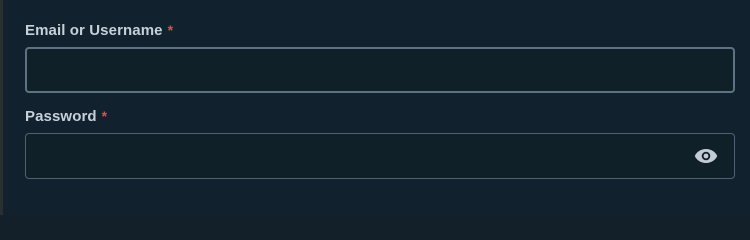  What do you see at coordinates (380, 33) in the screenshot?
I see `email-label: Email or Username *` at bounding box center [380, 33].